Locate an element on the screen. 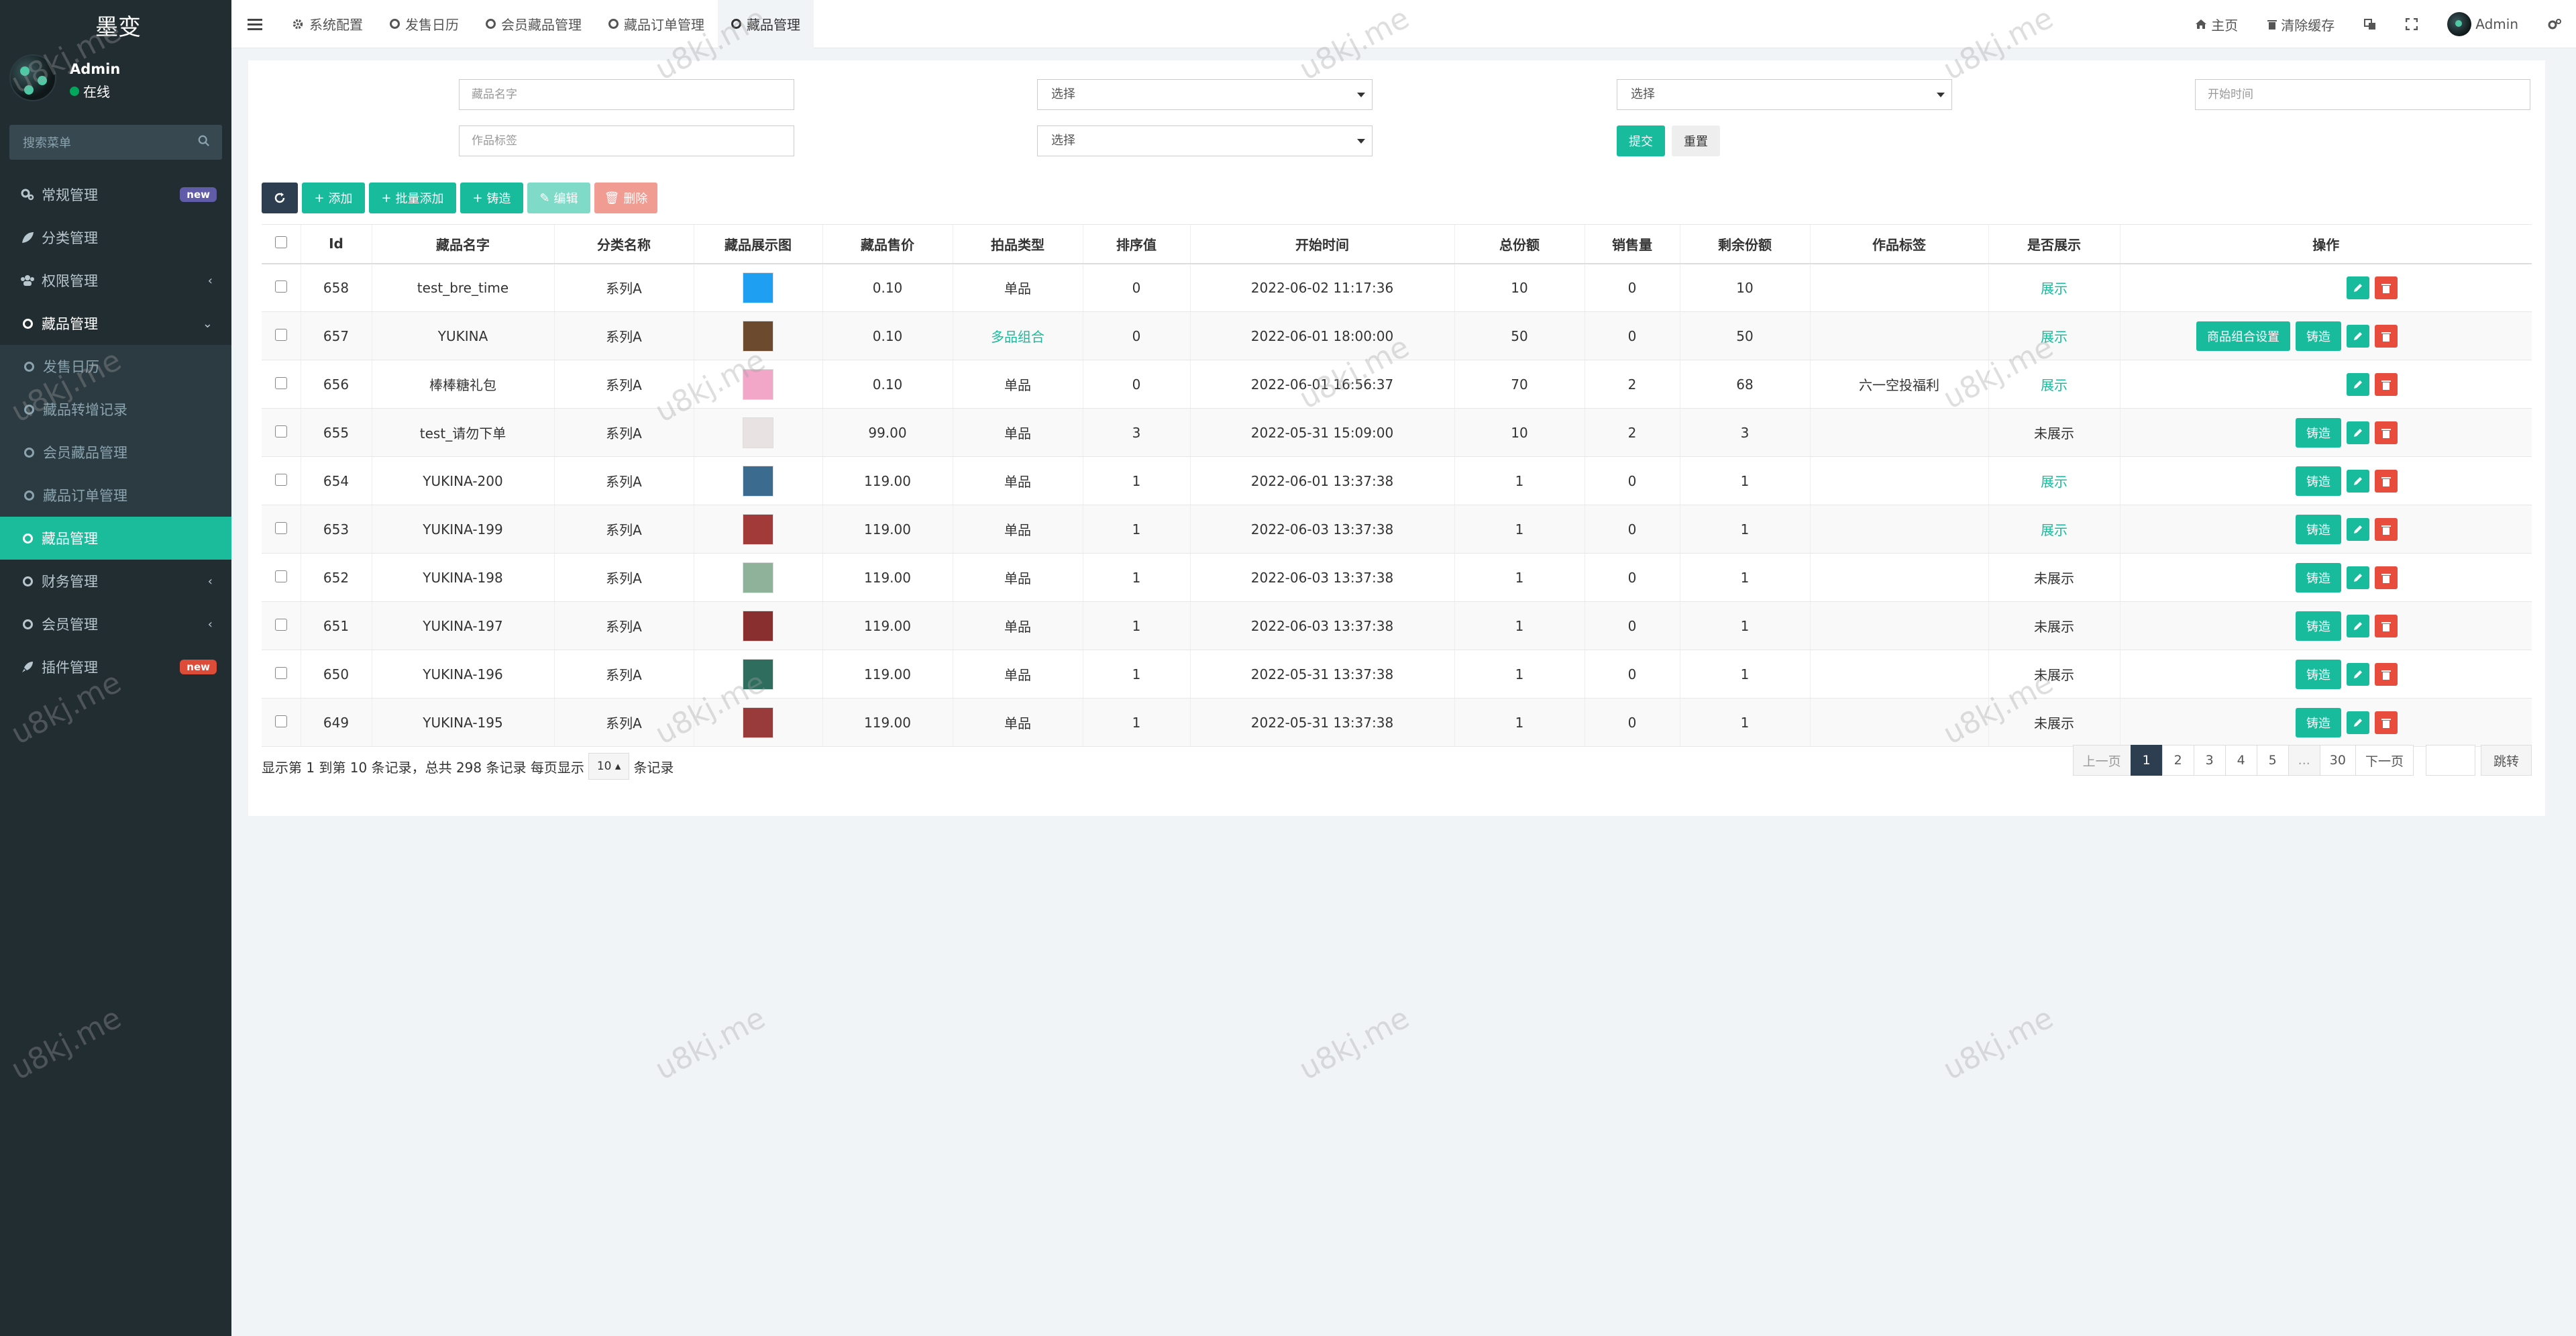 The width and height of the screenshot is (2576, 1336). tab-system-config: 系统配置 is located at coordinates (327, 24).